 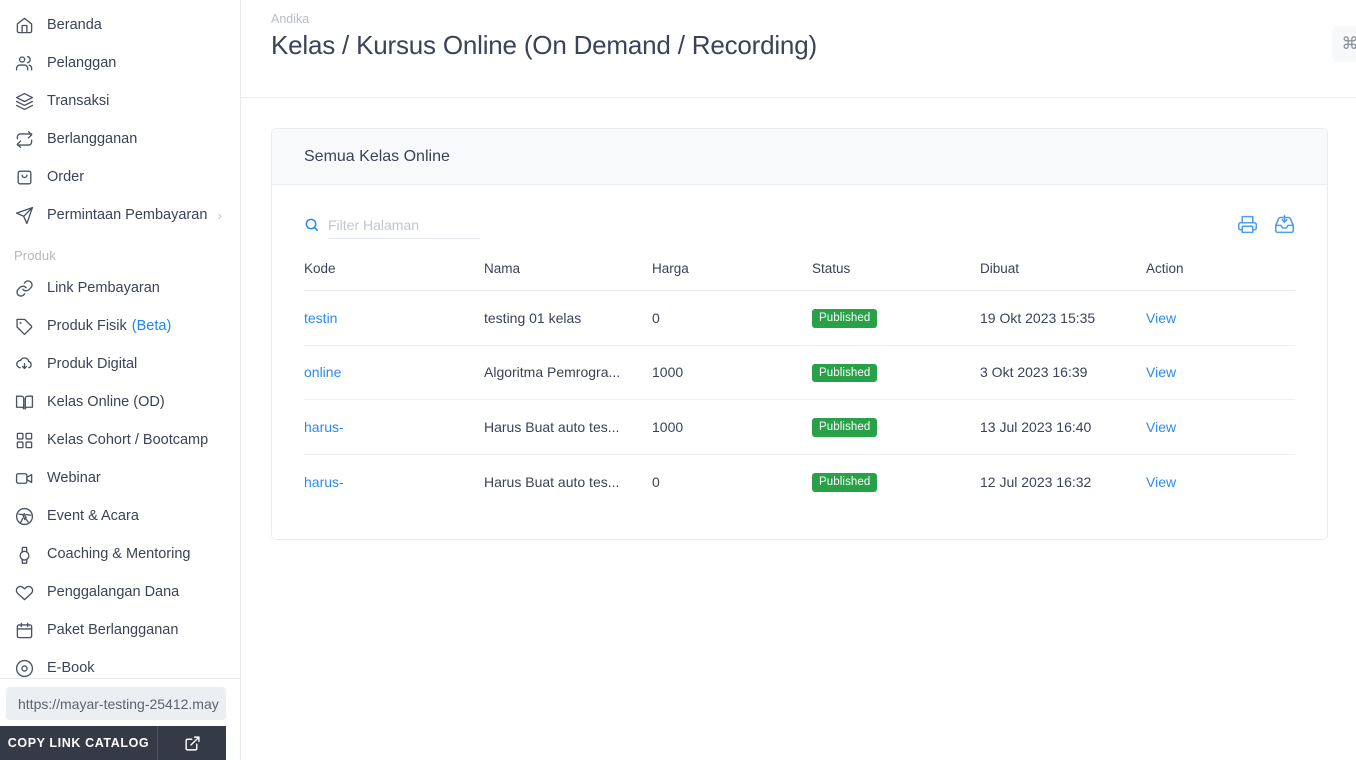 What do you see at coordinates (71, 667) in the screenshot?
I see `sidebar-item-label: E-Book` at bounding box center [71, 667].